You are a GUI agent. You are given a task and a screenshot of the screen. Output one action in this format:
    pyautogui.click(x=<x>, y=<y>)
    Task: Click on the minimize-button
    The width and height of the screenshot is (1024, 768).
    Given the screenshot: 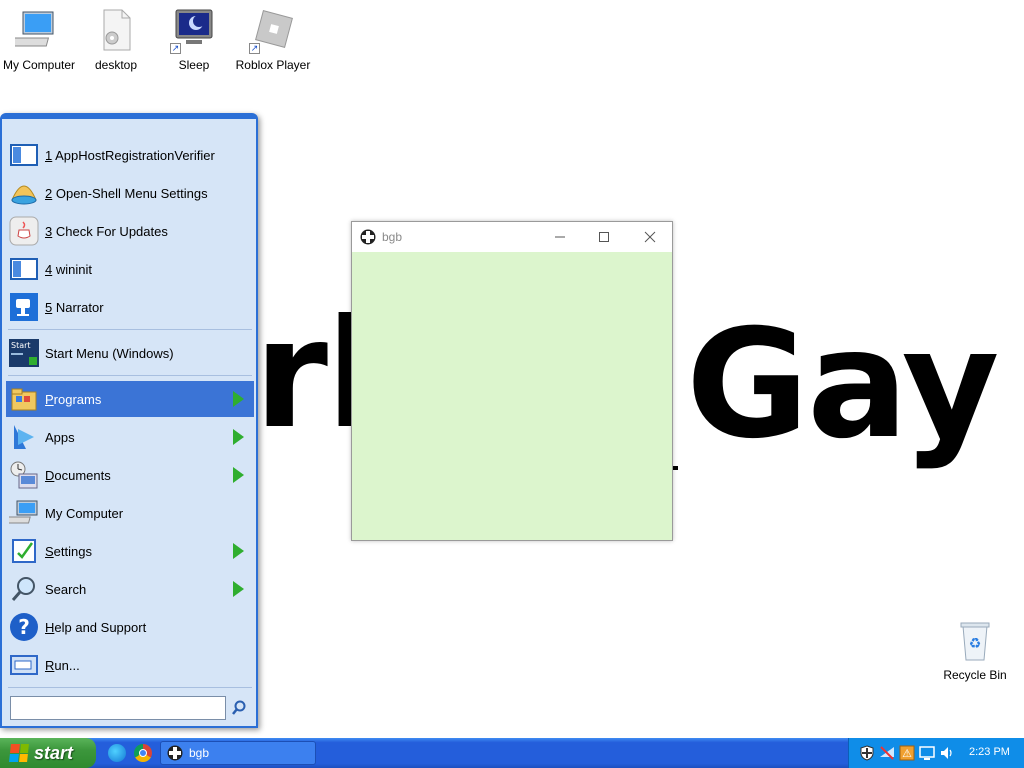 What is the action you would take?
    pyautogui.click(x=560, y=237)
    